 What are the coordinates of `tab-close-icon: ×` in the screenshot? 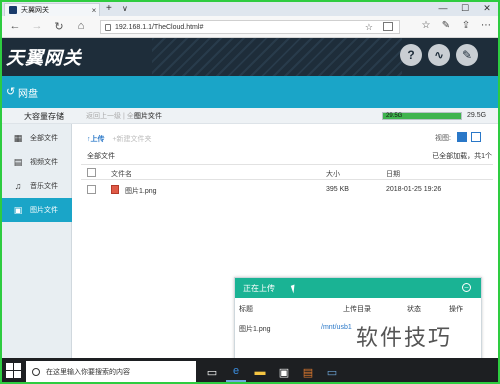 It's located at (94, 10).